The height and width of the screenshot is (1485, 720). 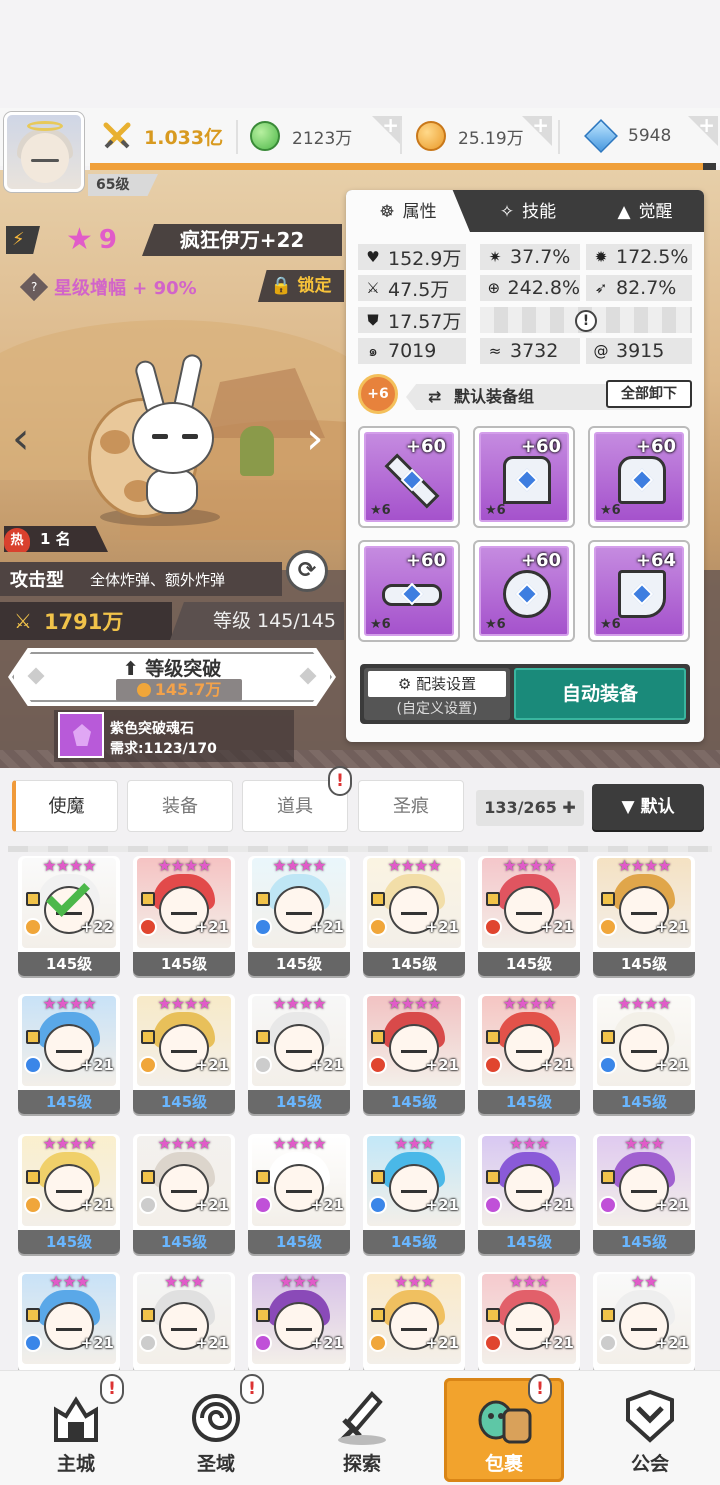 I want to click on next-hero-arrow: ›, so click(x=321, y=439).